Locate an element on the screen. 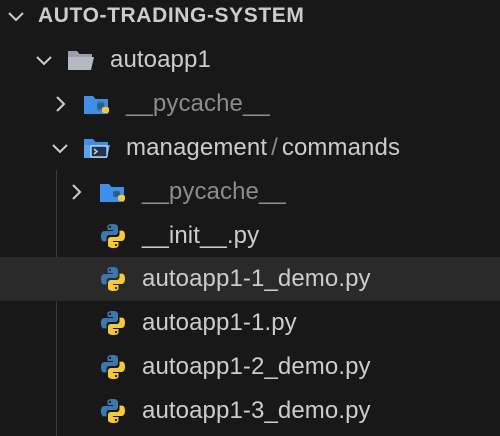 The height and width of the screenshot is (436, 500). tree-item-label: autoapp1-3_demo.py is located at coordinates (256, 410).